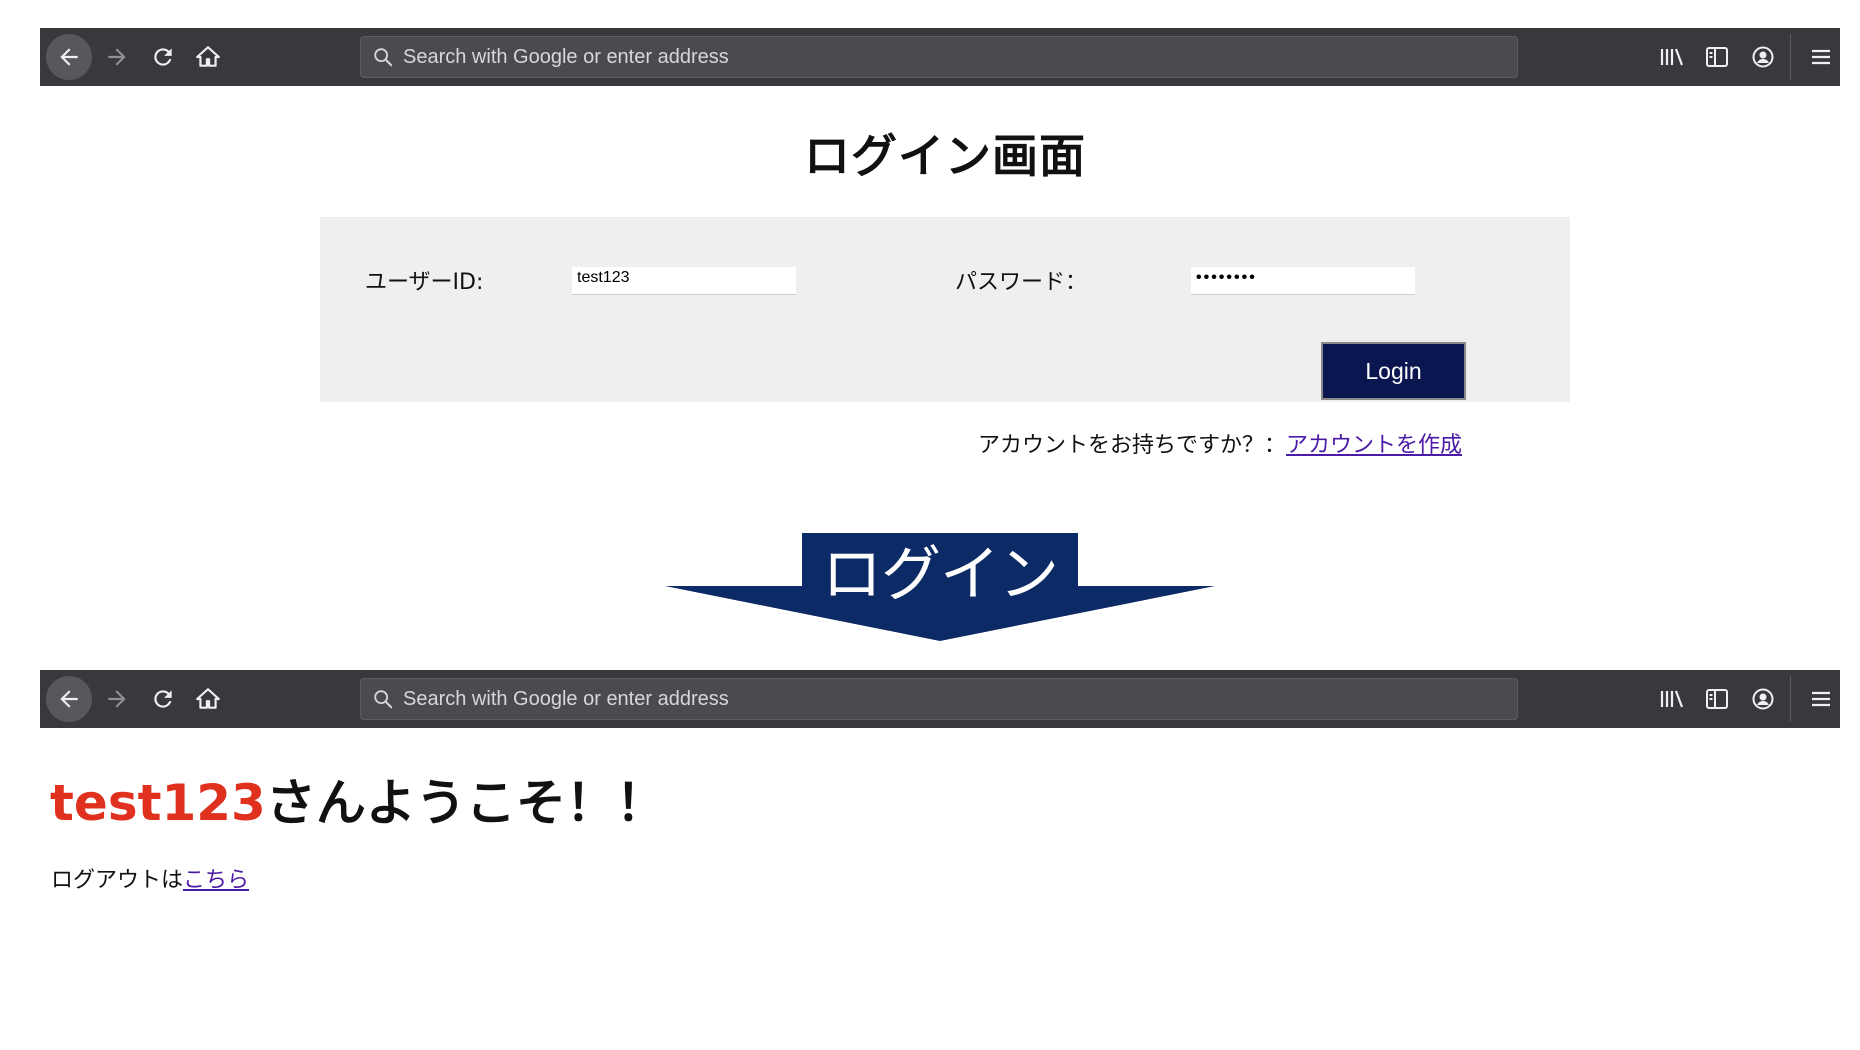  What do you see at coordinates (945, 156) in the screenshot?
I see `login-page-title: ログイン画面` at bounding box center [945, 156].